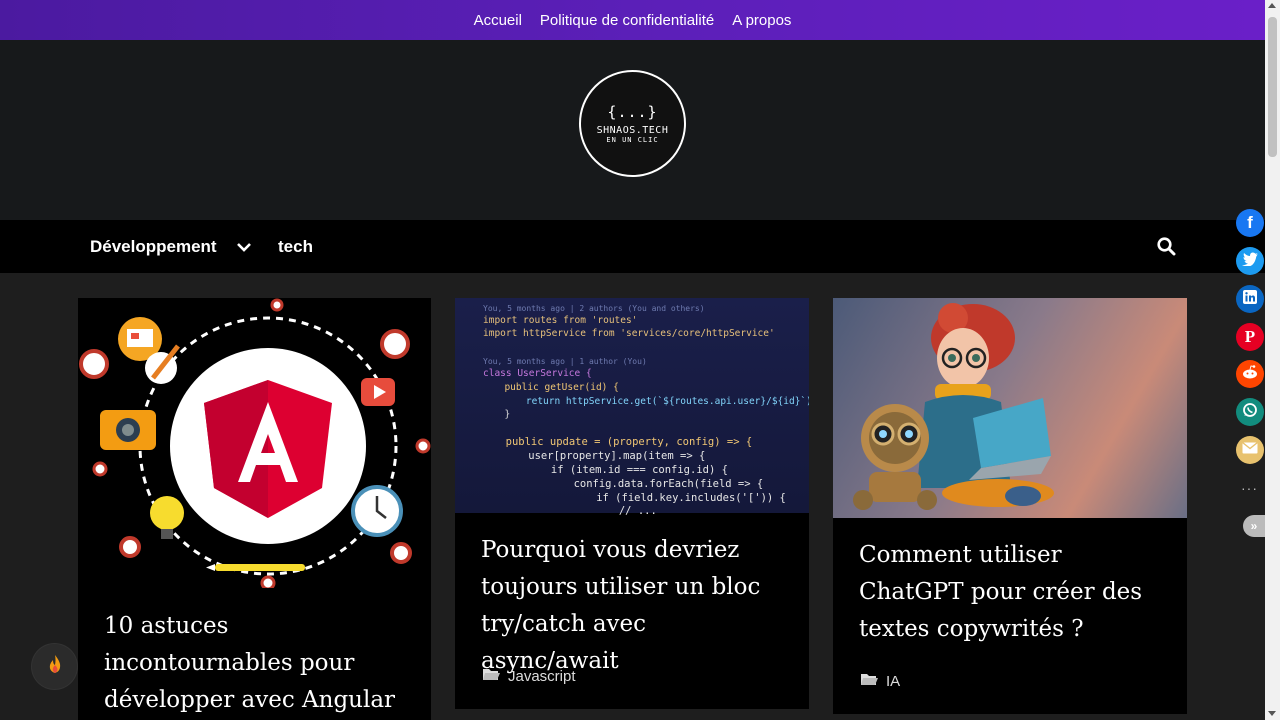 The width and height of the screenshot is (1280, 720). I want to click on category-label: IA, so click(893, 681).